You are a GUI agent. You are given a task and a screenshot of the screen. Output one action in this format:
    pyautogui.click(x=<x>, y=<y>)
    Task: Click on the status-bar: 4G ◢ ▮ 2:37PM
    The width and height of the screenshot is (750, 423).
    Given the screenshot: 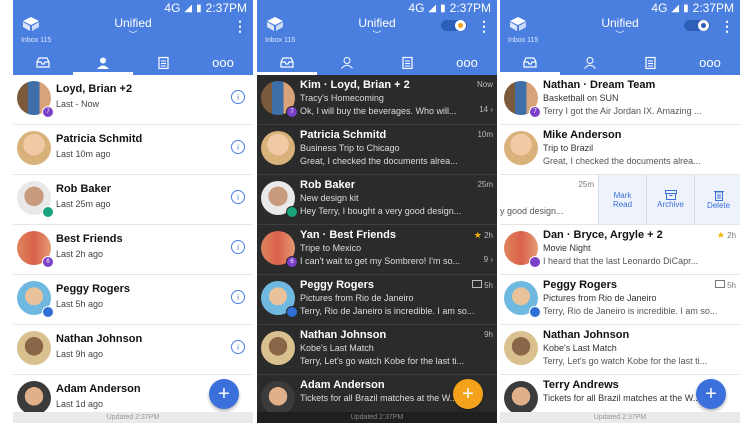 What is the action you would take?
    pyautogui.click(x=133, y=8)
    